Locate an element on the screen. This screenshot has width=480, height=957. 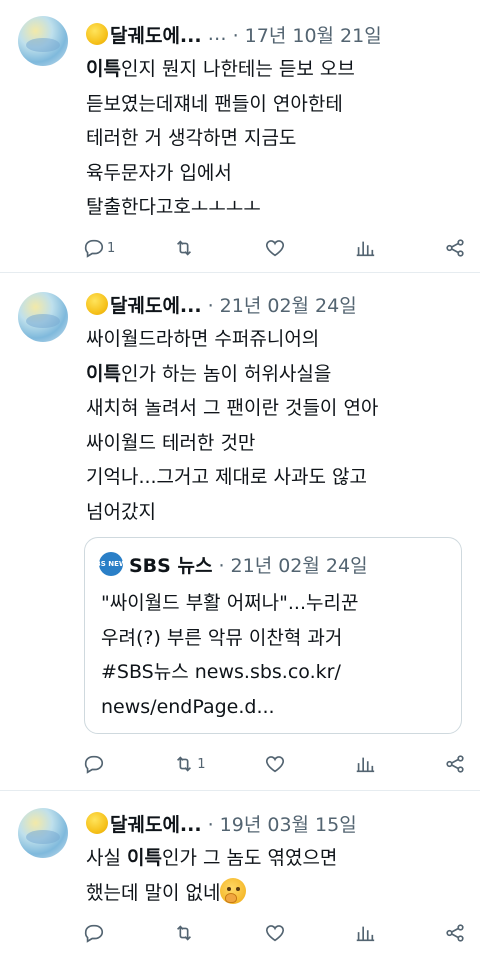
tweet-line: 새치혀 놀려서 그 팬이란 것들이 연아 is located at coordinates (232, 408).